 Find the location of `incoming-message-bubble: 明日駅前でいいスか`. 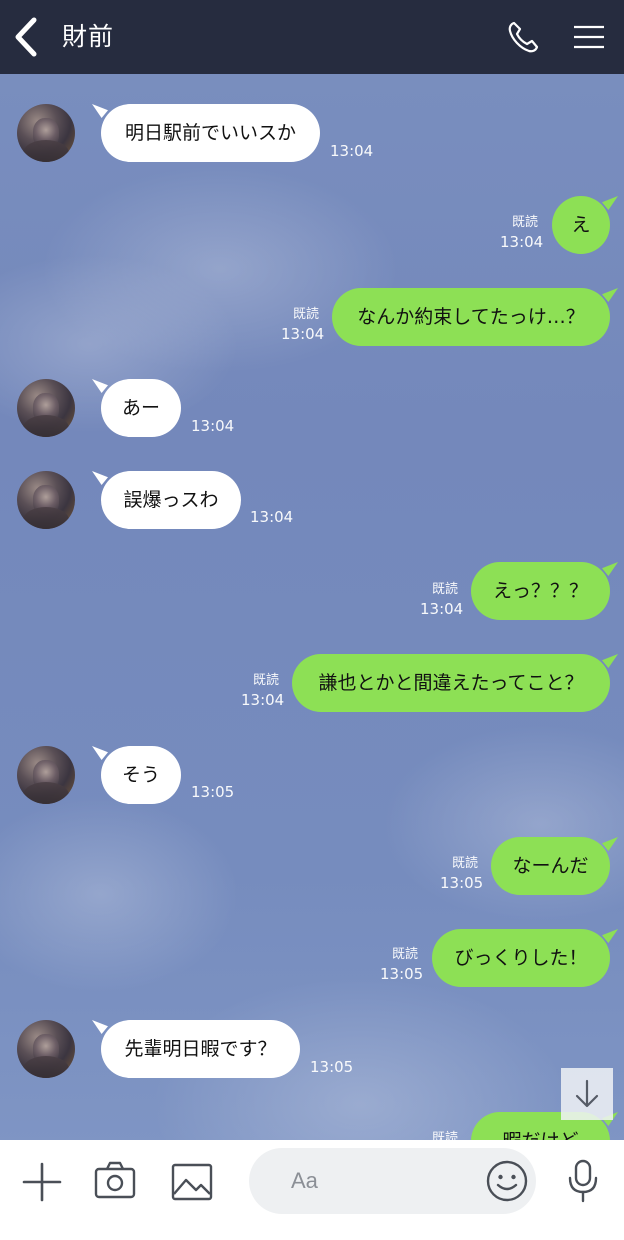

incoming-message-bubble: 明日駅前でいいスか is located at coordinates (210, 133).